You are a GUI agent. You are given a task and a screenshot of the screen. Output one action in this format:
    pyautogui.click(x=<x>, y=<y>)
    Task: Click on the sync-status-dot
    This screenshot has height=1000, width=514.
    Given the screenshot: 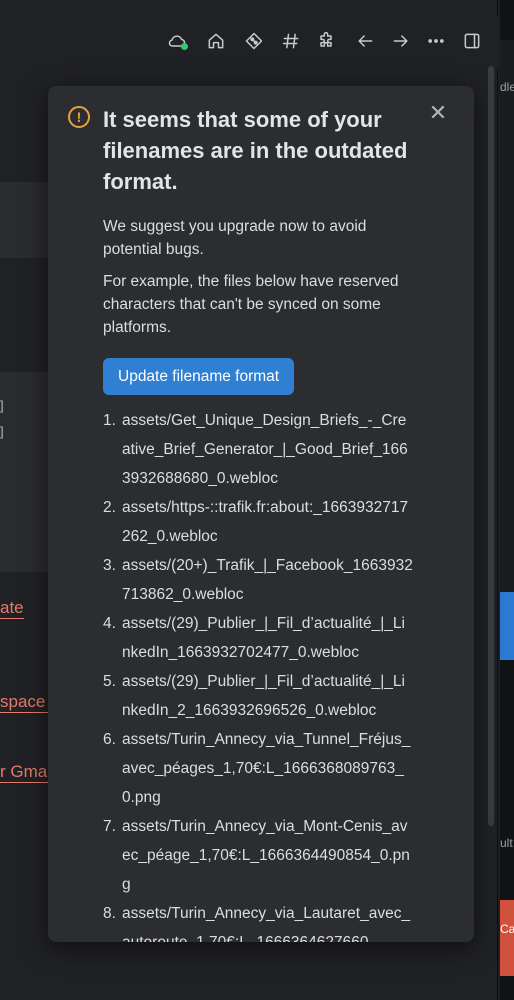 What is the action you would take?
    pyautogui.click(x=184, y=46)
    